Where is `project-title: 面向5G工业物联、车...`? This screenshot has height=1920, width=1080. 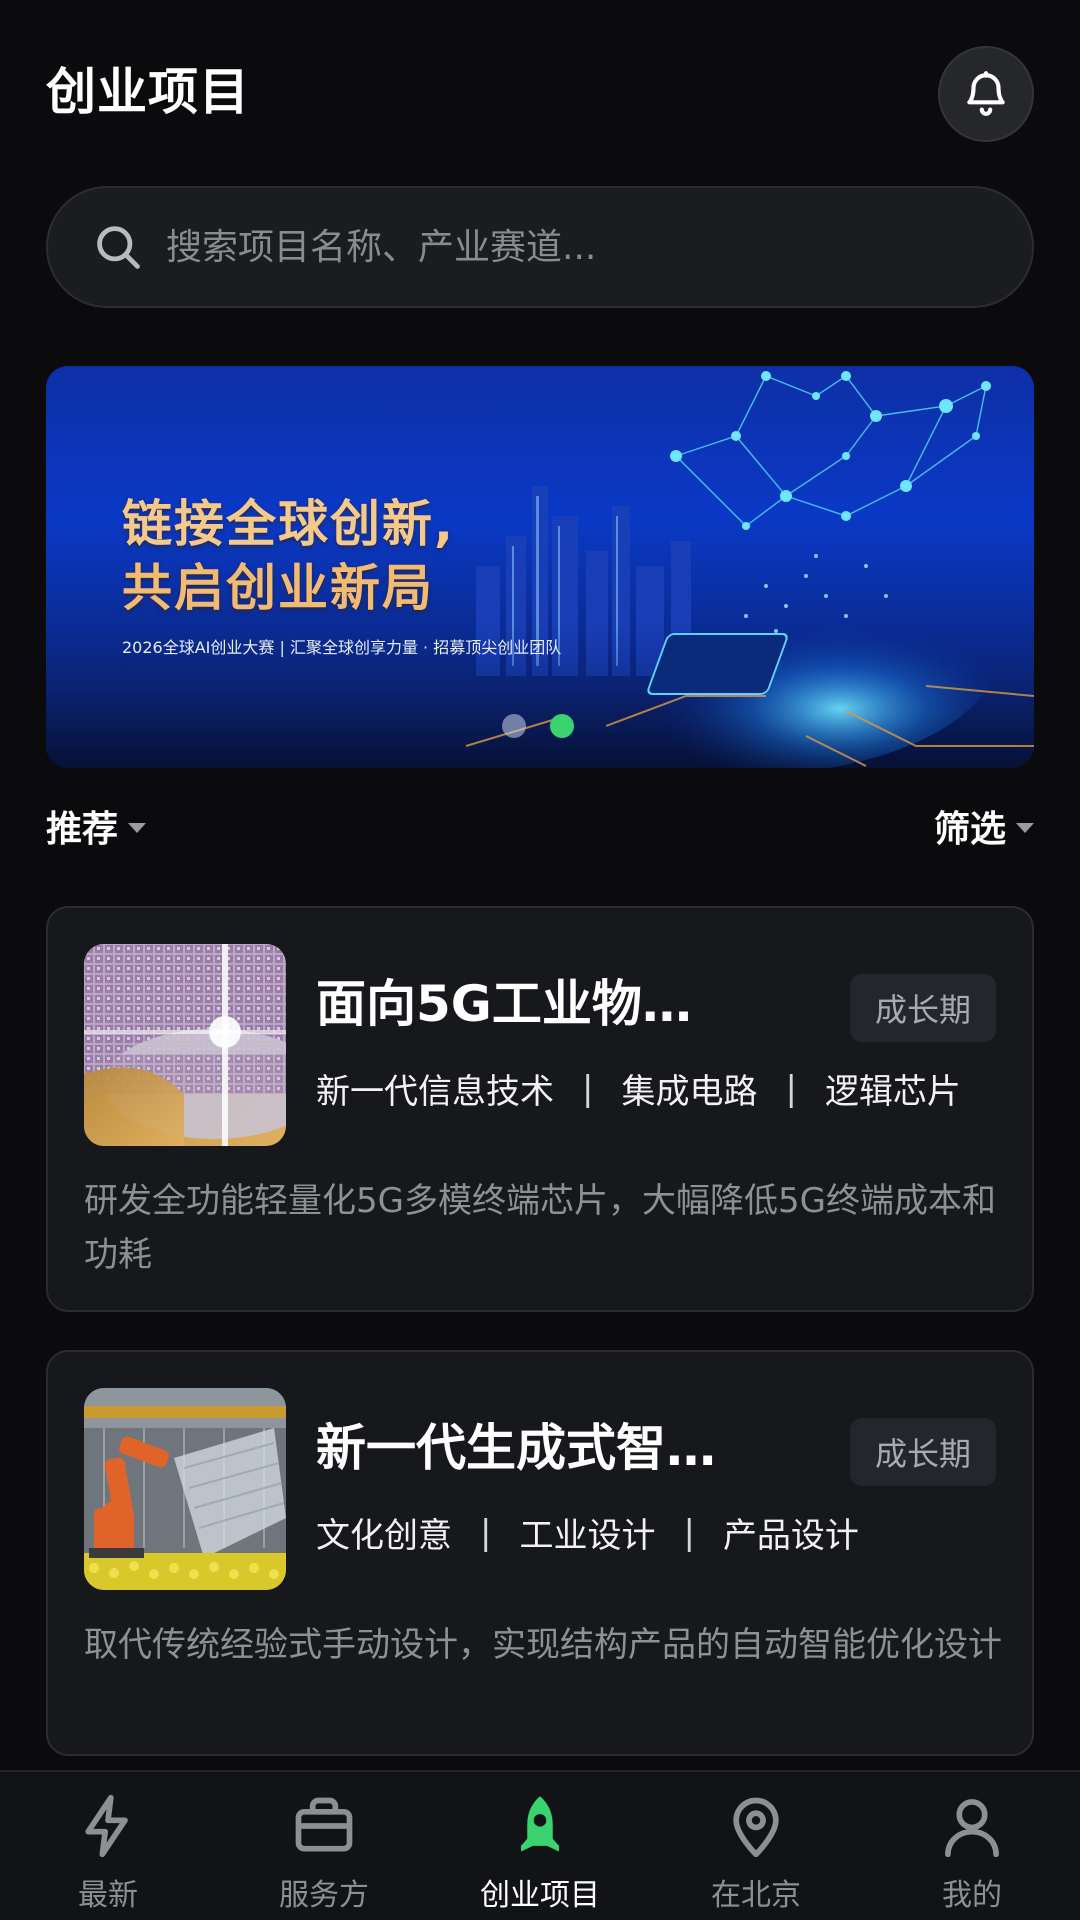 project-title: 面向5G工业物联、车... is located at coordinates (526, 1004).